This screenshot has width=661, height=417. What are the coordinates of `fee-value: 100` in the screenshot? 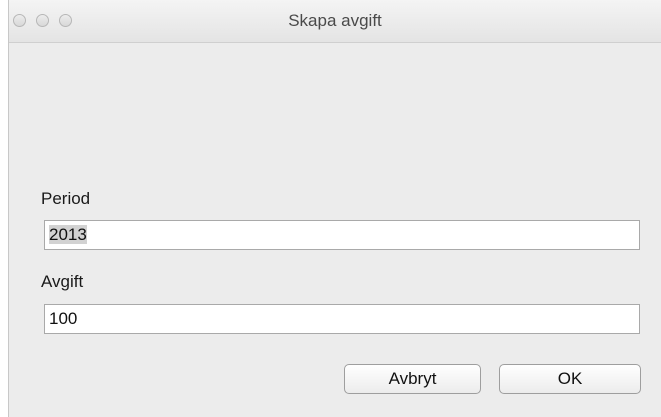 It's located at (63, 318).